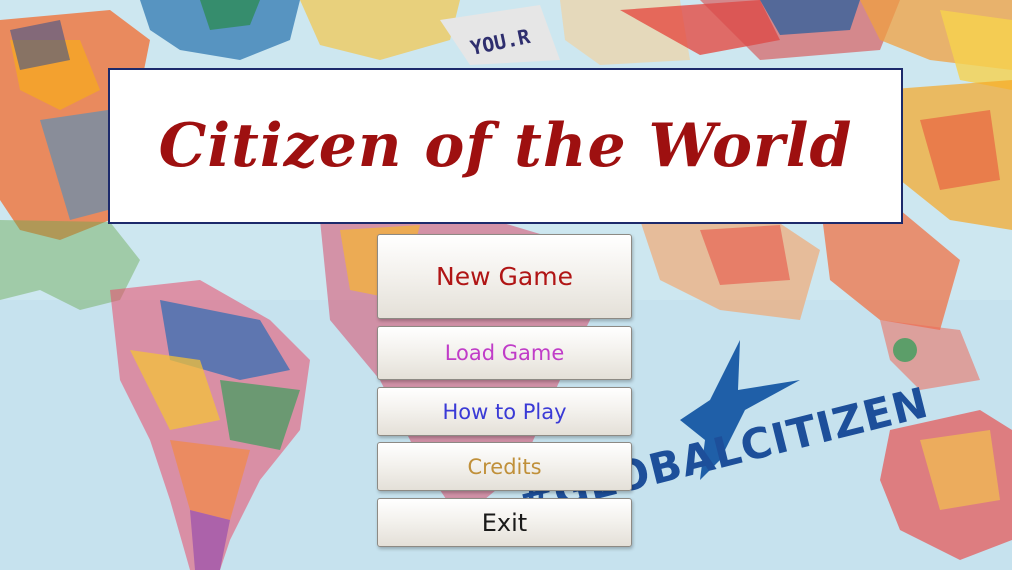  I want to click on load-game-label: Load Game, so click(504, 353).